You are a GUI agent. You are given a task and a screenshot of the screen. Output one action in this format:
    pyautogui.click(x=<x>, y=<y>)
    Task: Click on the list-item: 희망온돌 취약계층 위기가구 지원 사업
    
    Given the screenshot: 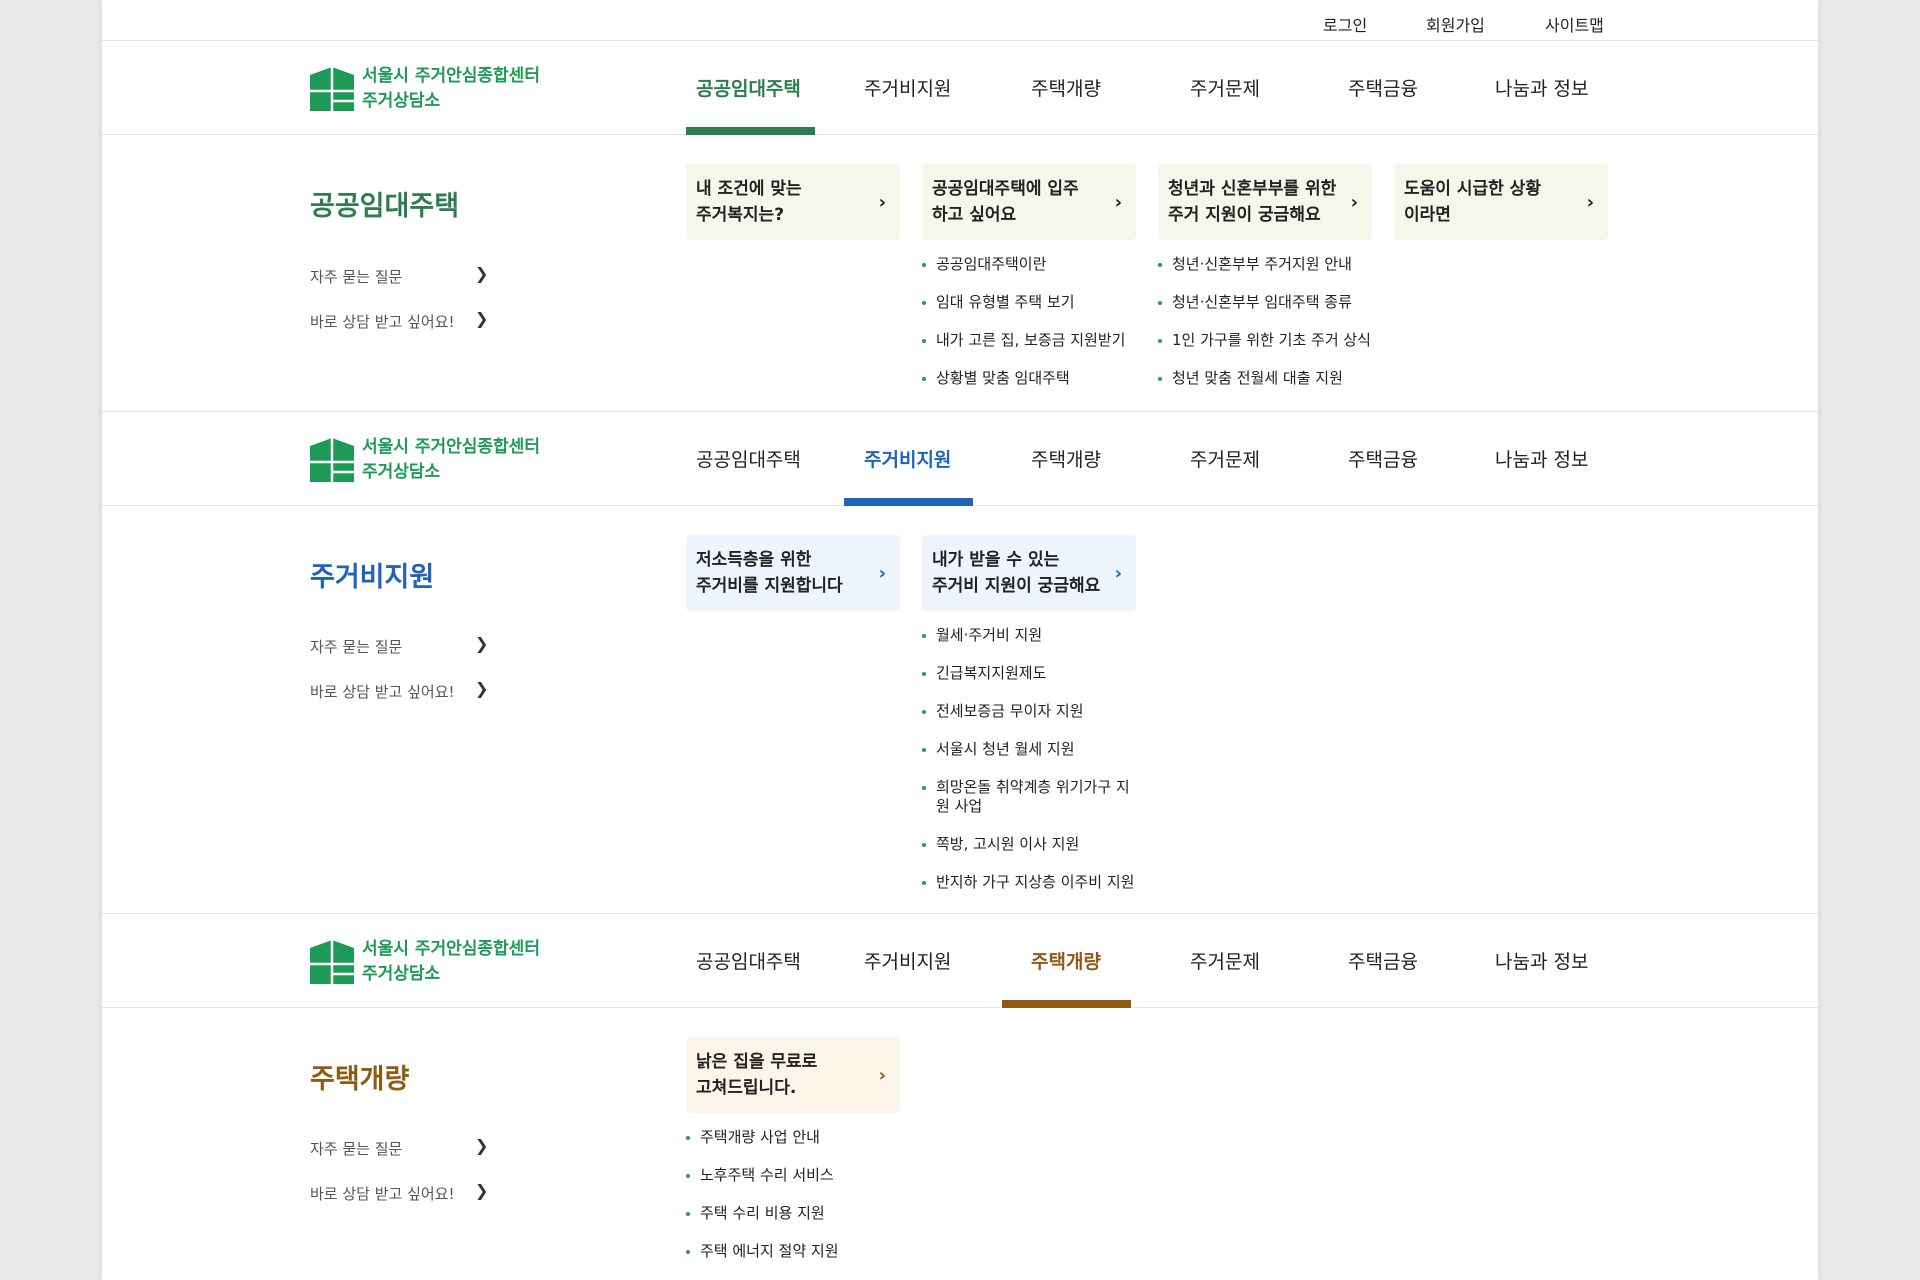 What is the action you would take?
    pyautogui.click(x=1027, y=797)
    